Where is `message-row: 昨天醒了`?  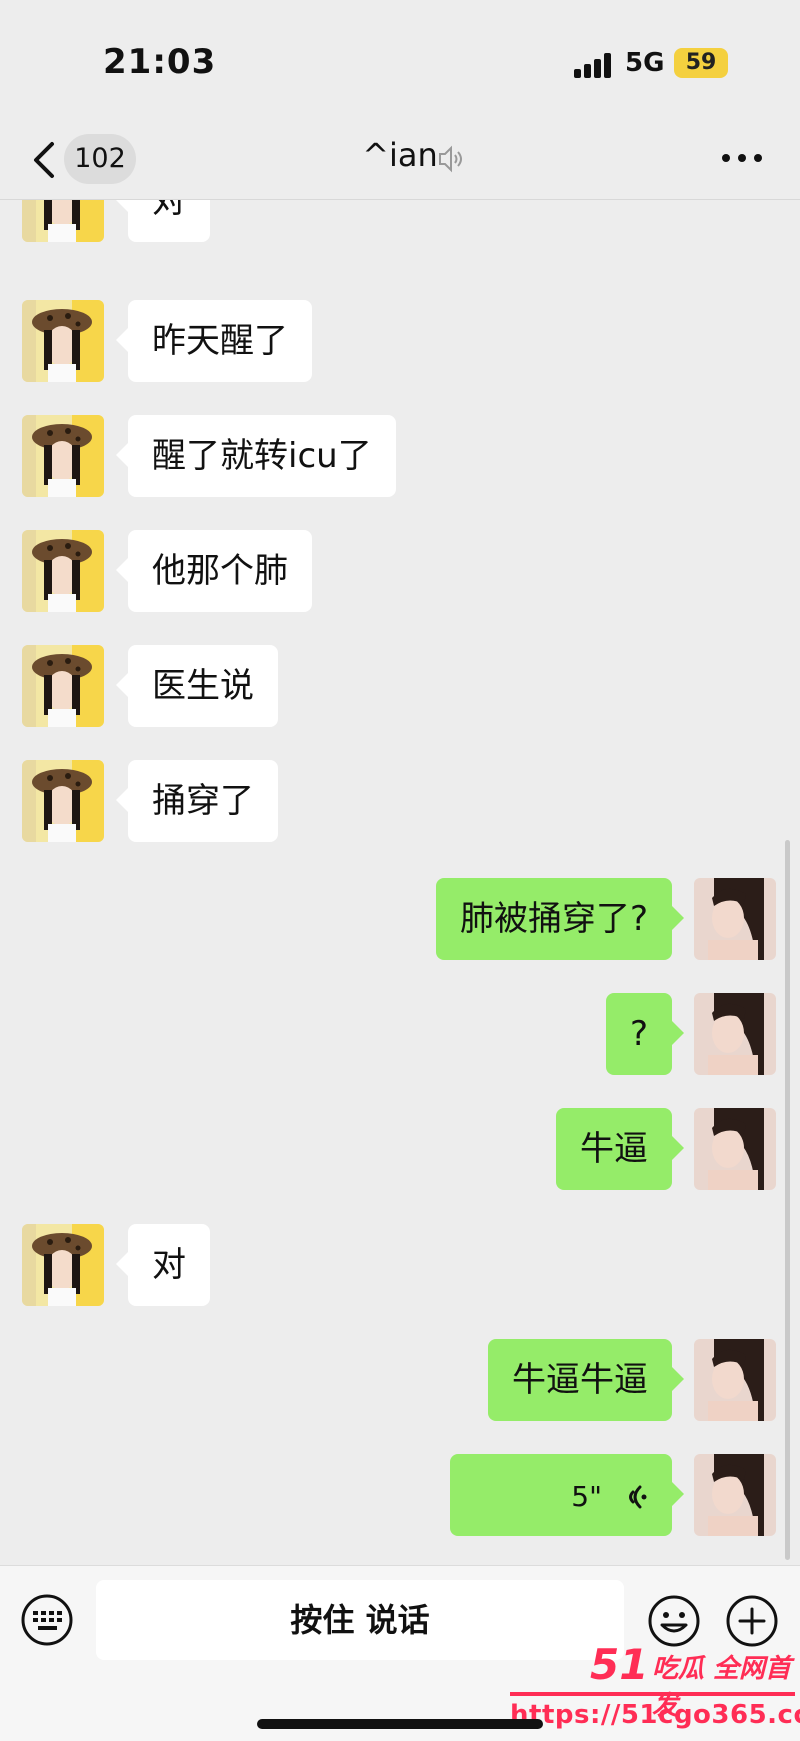 message-row: 昨天醒了 is located at coordinates (400, 341).